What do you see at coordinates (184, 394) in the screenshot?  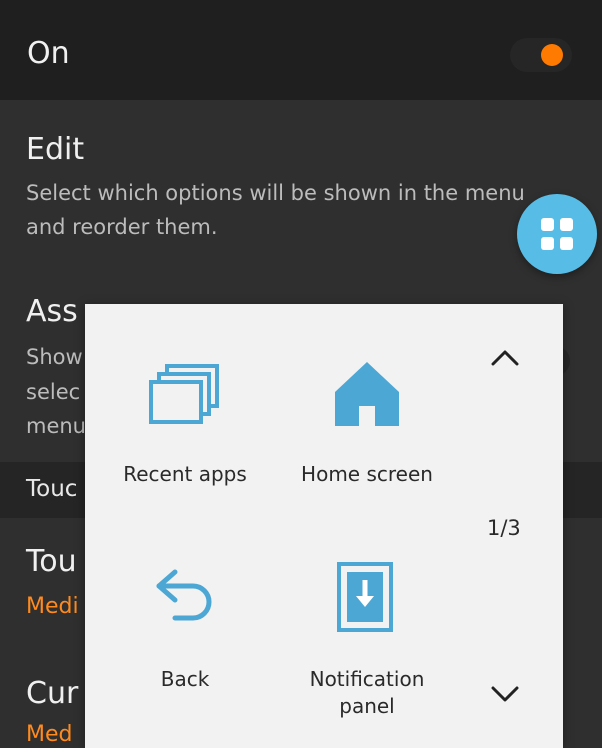 I see `recent-apps-icon` at bounding box center [184, 394].